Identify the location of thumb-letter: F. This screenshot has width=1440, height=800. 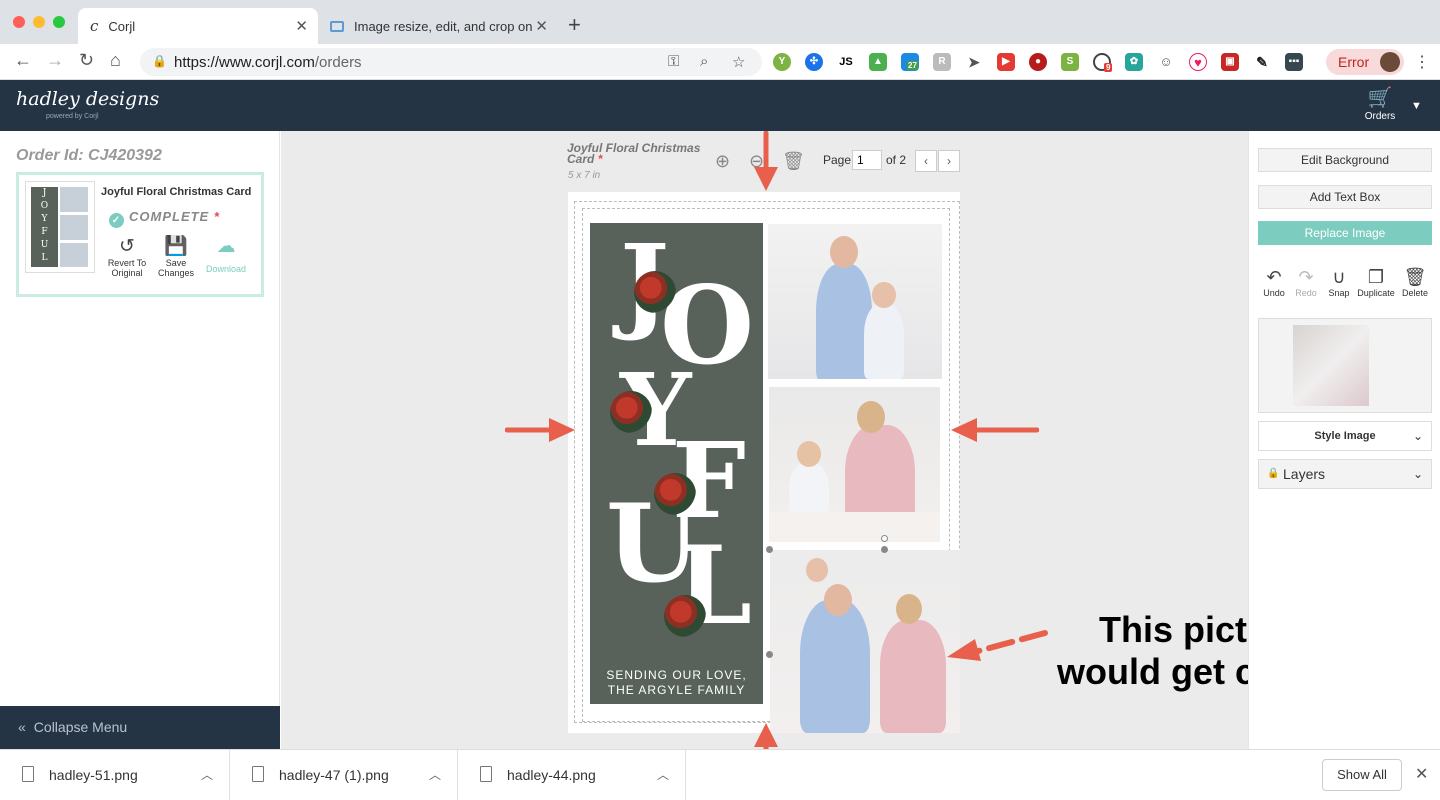
(44, 232).